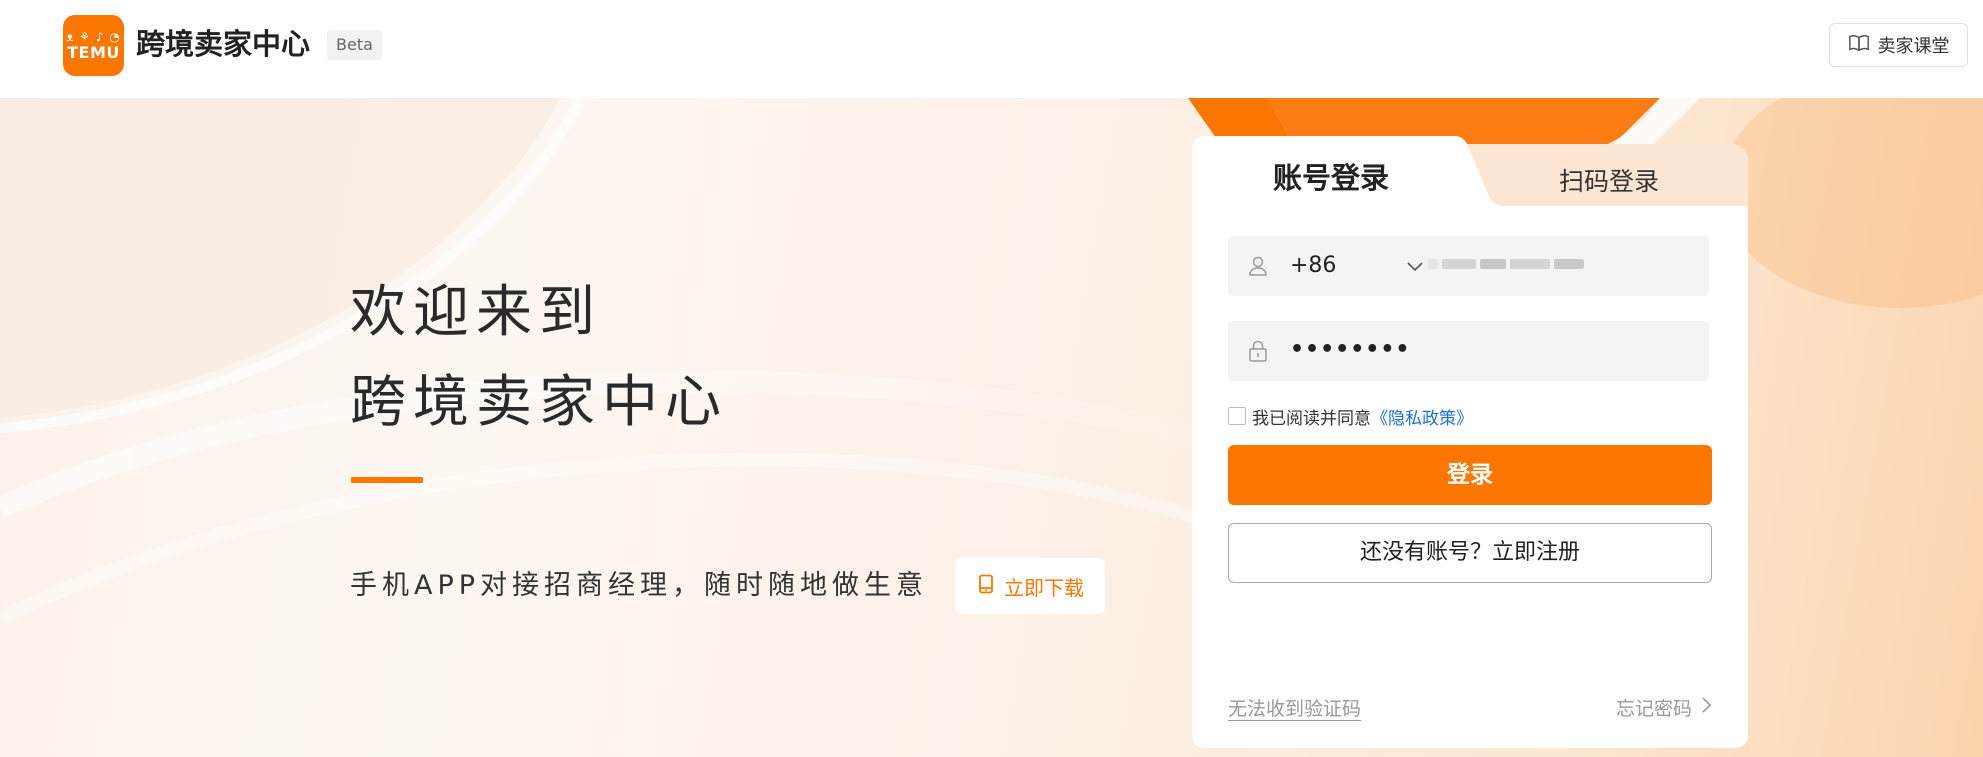 Image resolution: width=1983 pixels, height=757 pixels. What do you see at coordinates (387, 480) in the screenshot?
I see `accent-divider` at bounding box center [387, 480].